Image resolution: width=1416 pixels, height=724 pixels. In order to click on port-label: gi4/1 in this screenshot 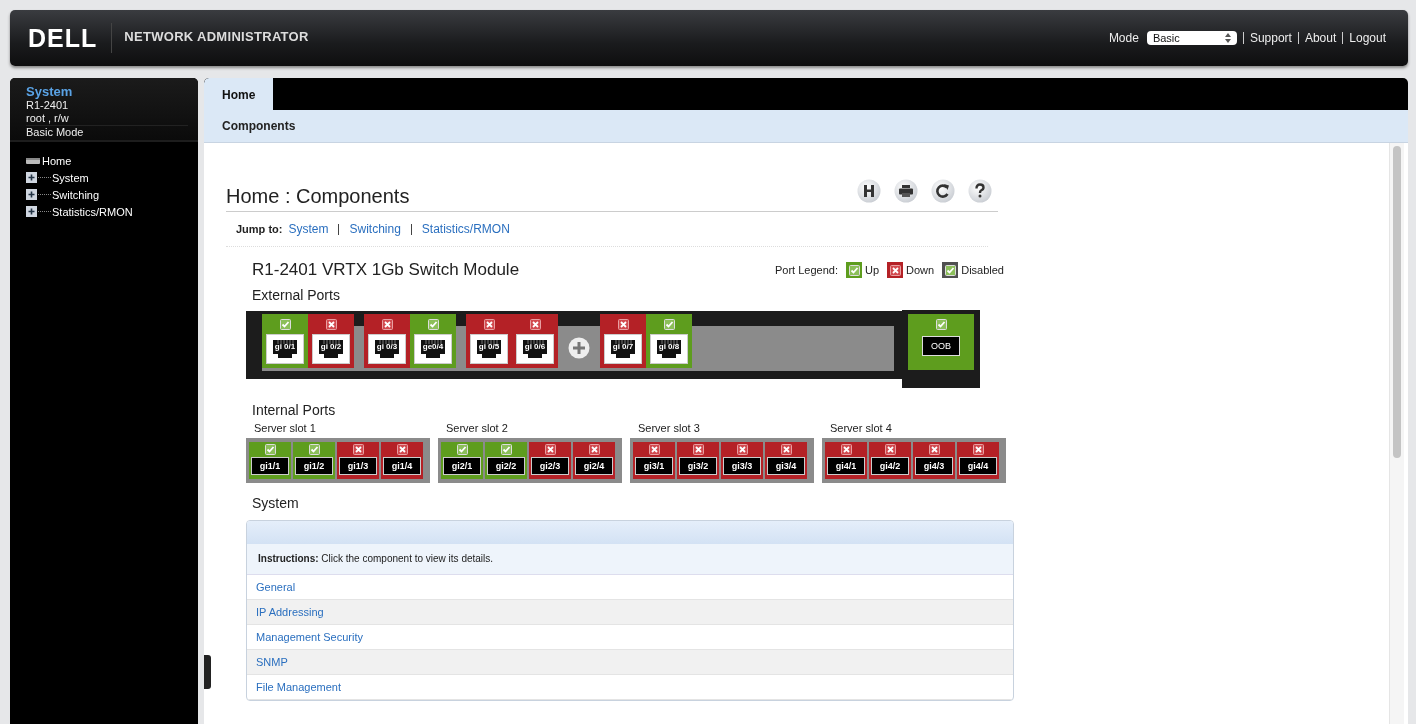, I will do `click(846, 466)`.